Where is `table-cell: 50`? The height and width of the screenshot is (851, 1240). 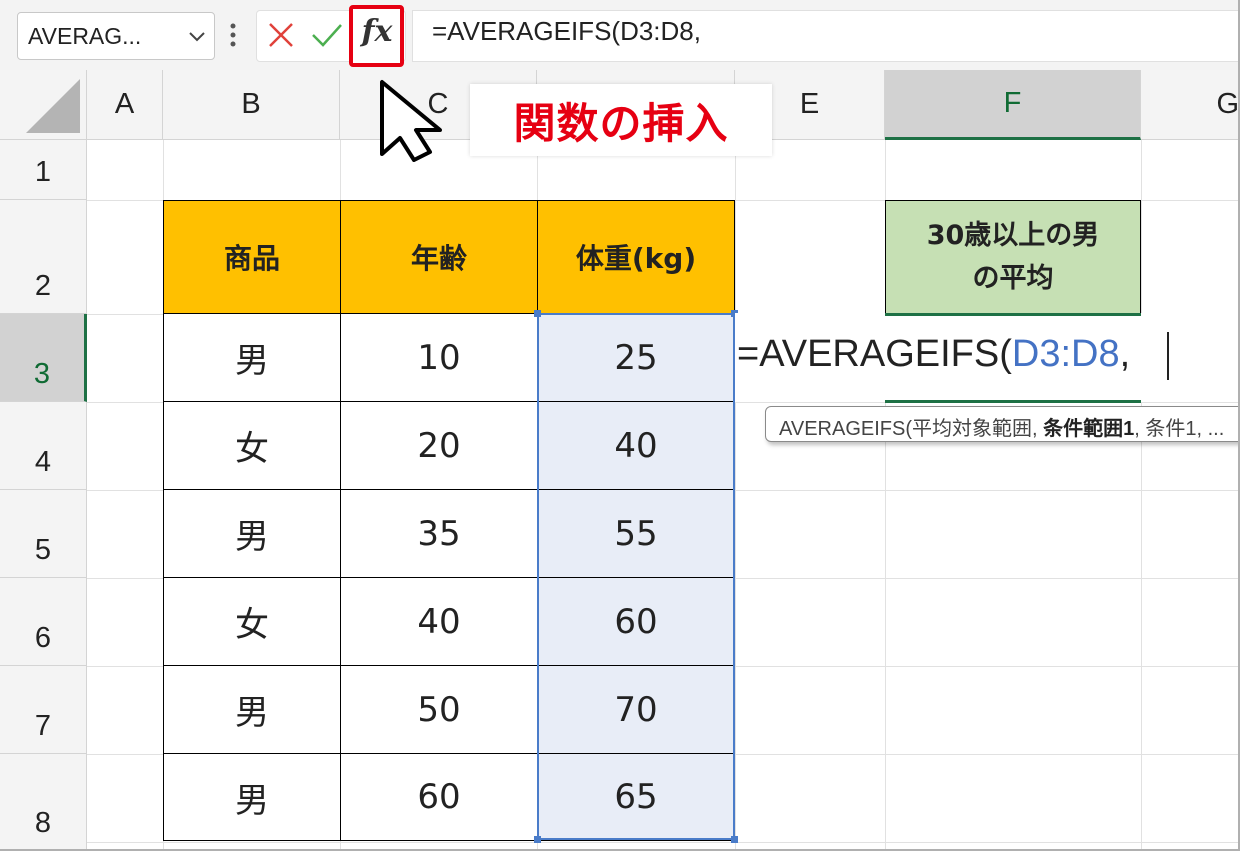
table-cell: 50 is located at coordinates (439, 709).